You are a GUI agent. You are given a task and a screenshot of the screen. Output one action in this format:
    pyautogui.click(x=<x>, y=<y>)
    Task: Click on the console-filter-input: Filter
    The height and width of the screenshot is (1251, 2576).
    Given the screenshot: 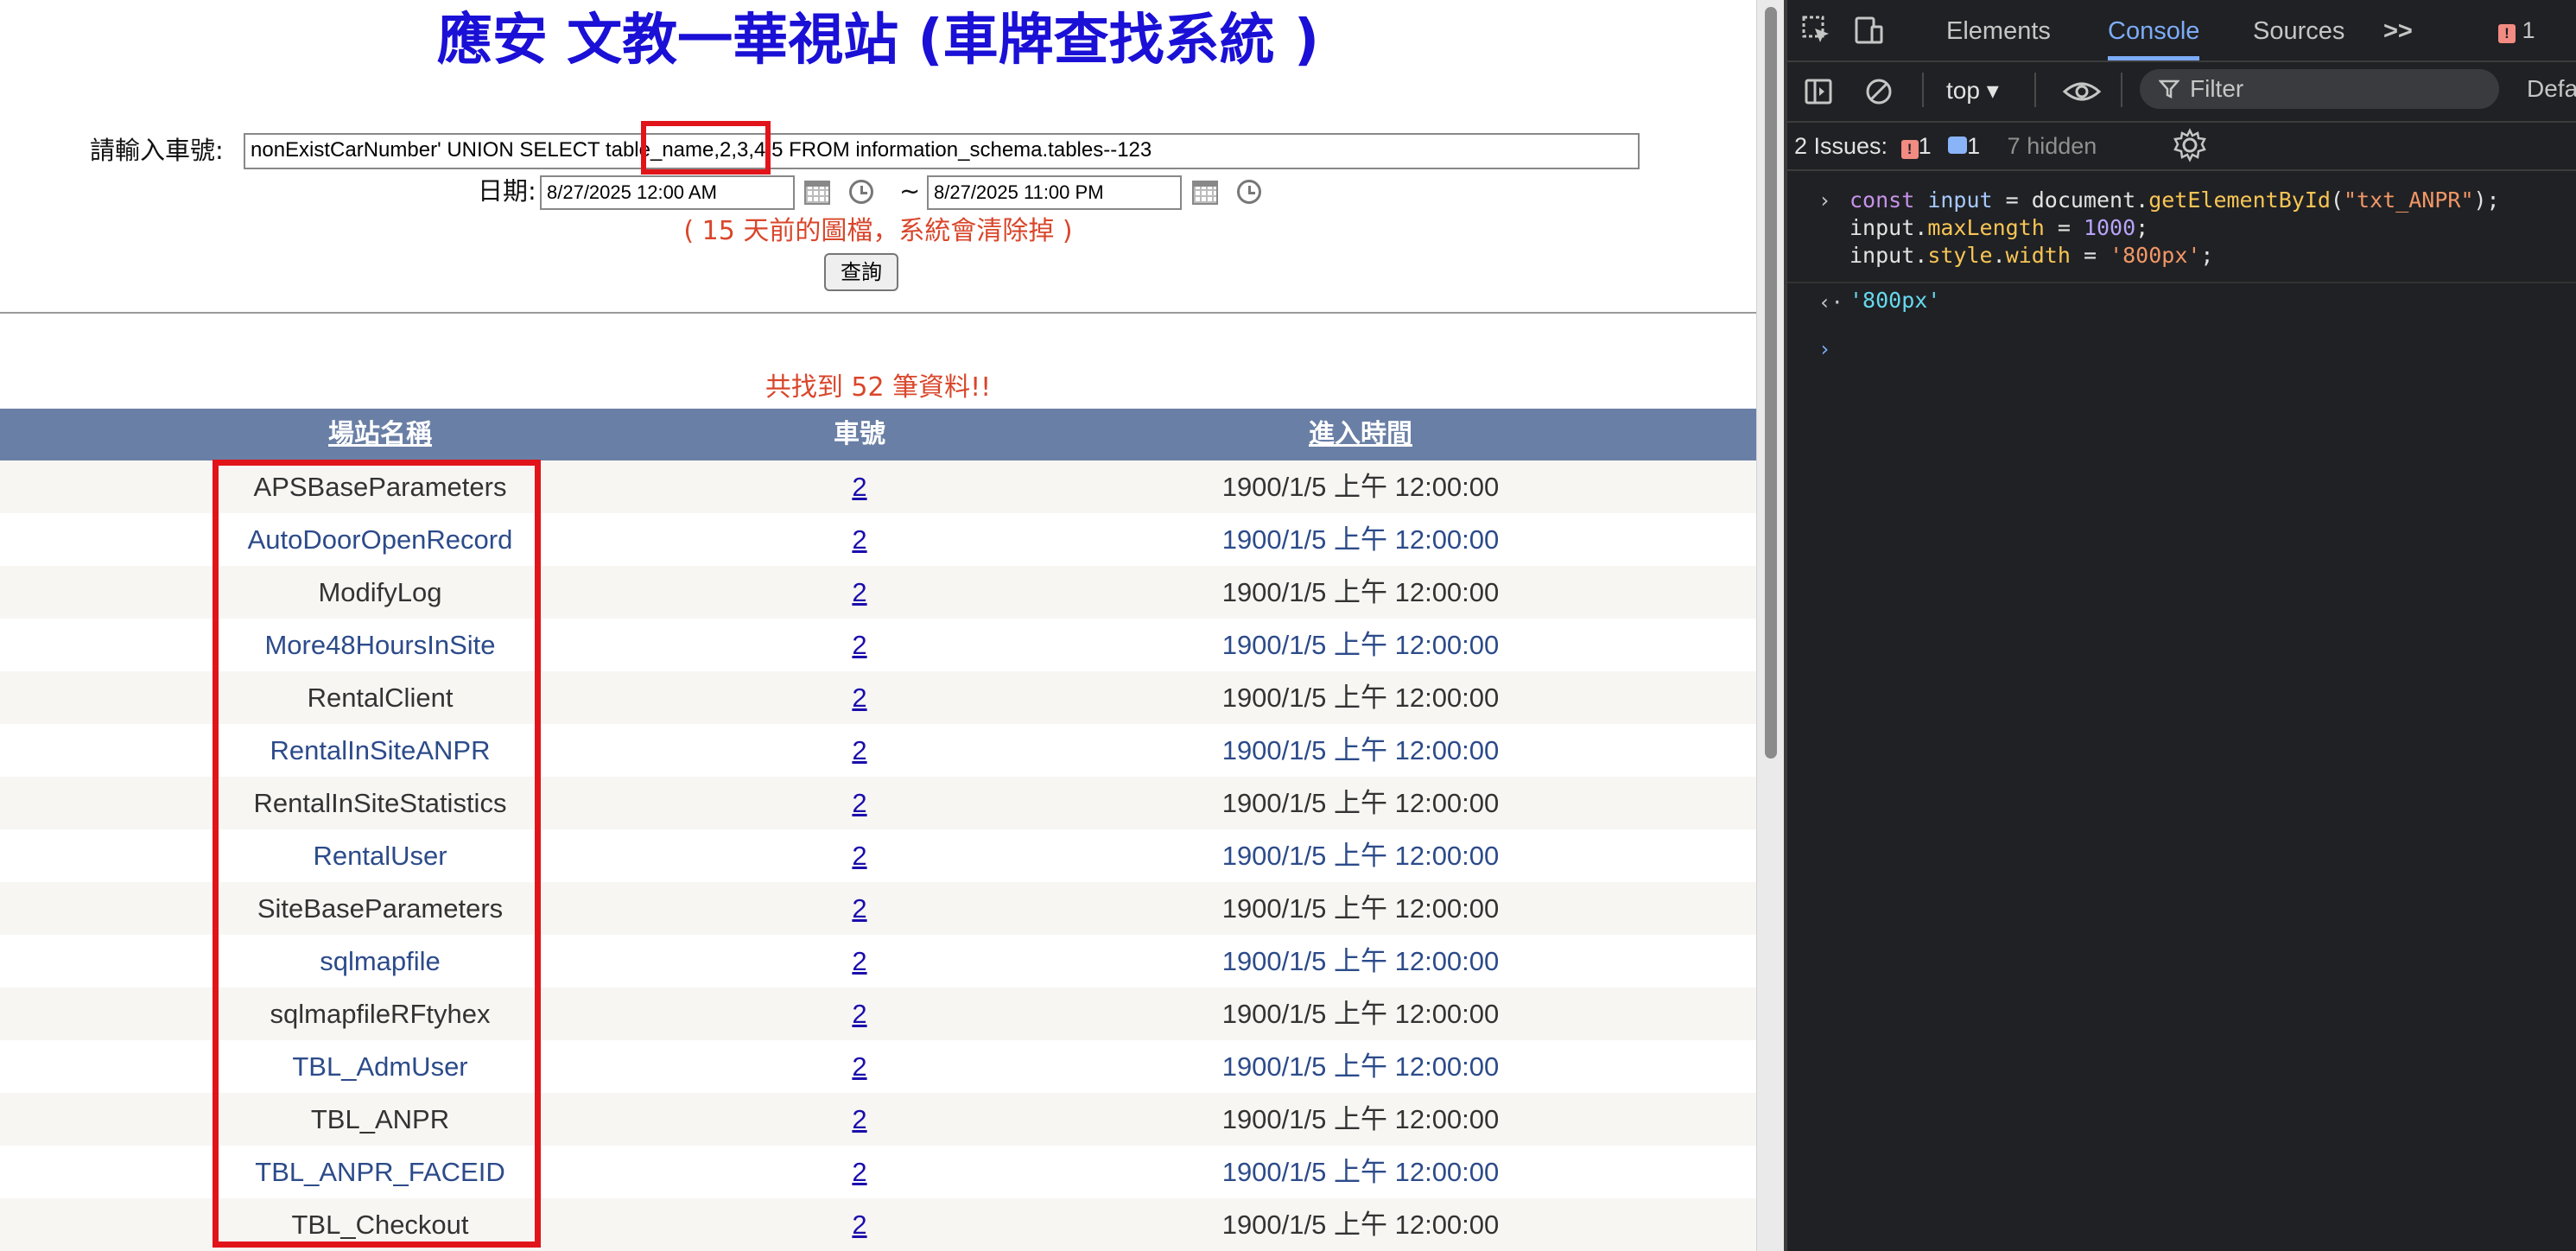 What is the action you would take?
    pyautogui.click(x=2319, y=89)
    